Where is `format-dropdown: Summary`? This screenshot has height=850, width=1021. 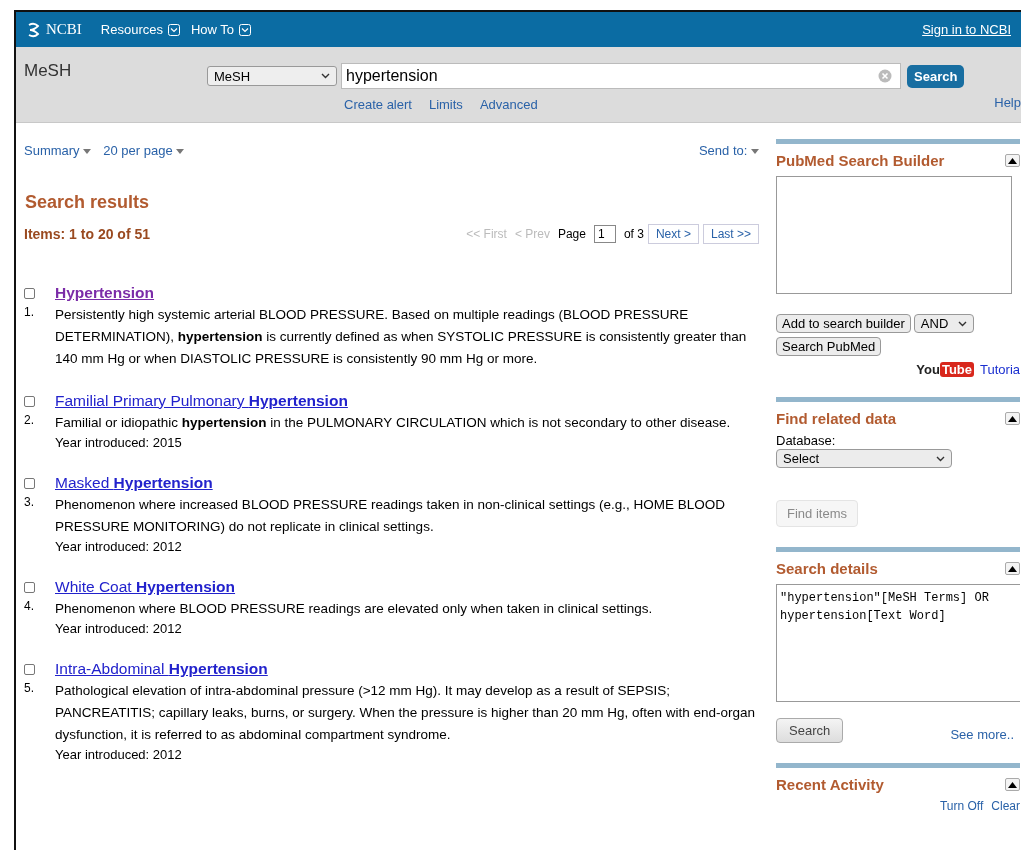 format-dropdown: Summary is located at coordinates (58, 150).